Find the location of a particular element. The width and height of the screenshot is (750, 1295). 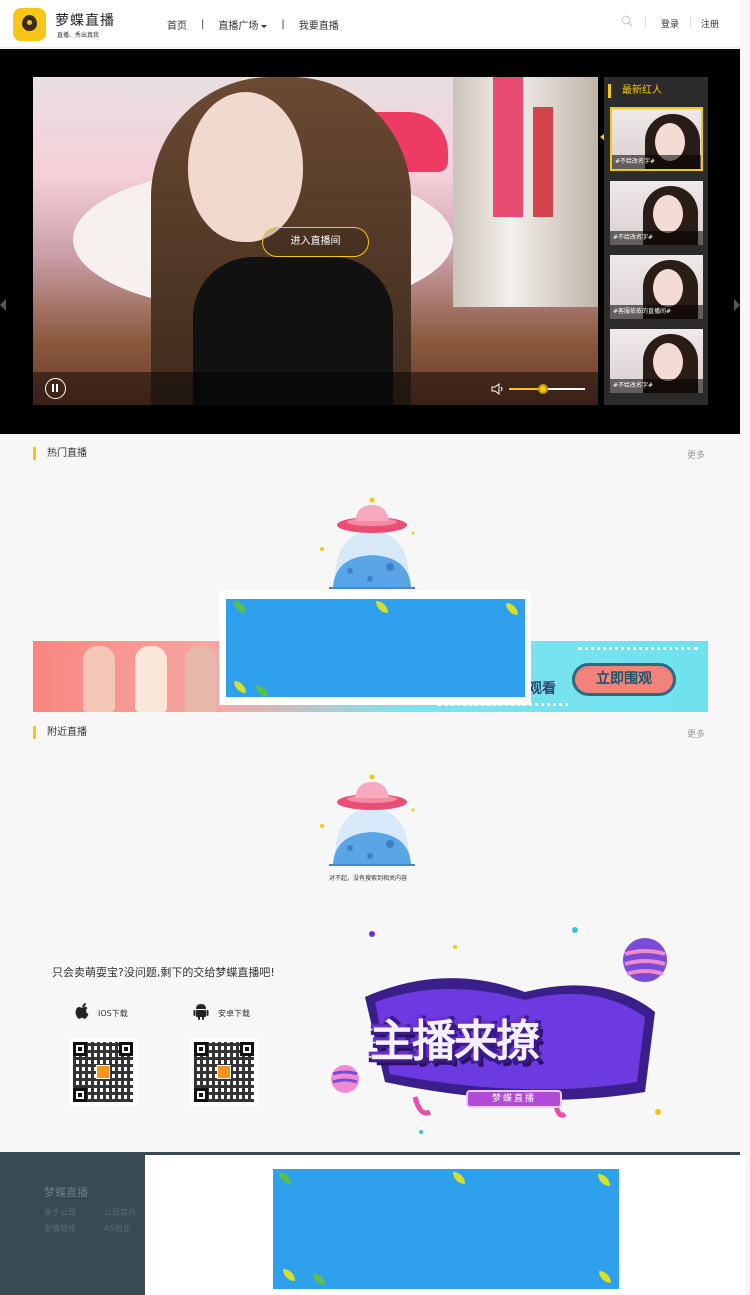

nav-start-live: 我要直播 is located at coordinates (319, 24).